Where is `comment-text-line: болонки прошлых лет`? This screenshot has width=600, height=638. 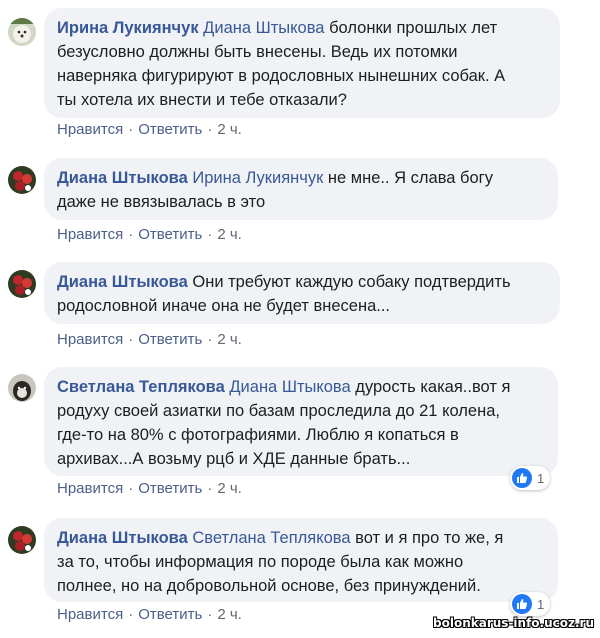
comment-text-line: болонки прошлых лет is located at coordinates (413, 28).